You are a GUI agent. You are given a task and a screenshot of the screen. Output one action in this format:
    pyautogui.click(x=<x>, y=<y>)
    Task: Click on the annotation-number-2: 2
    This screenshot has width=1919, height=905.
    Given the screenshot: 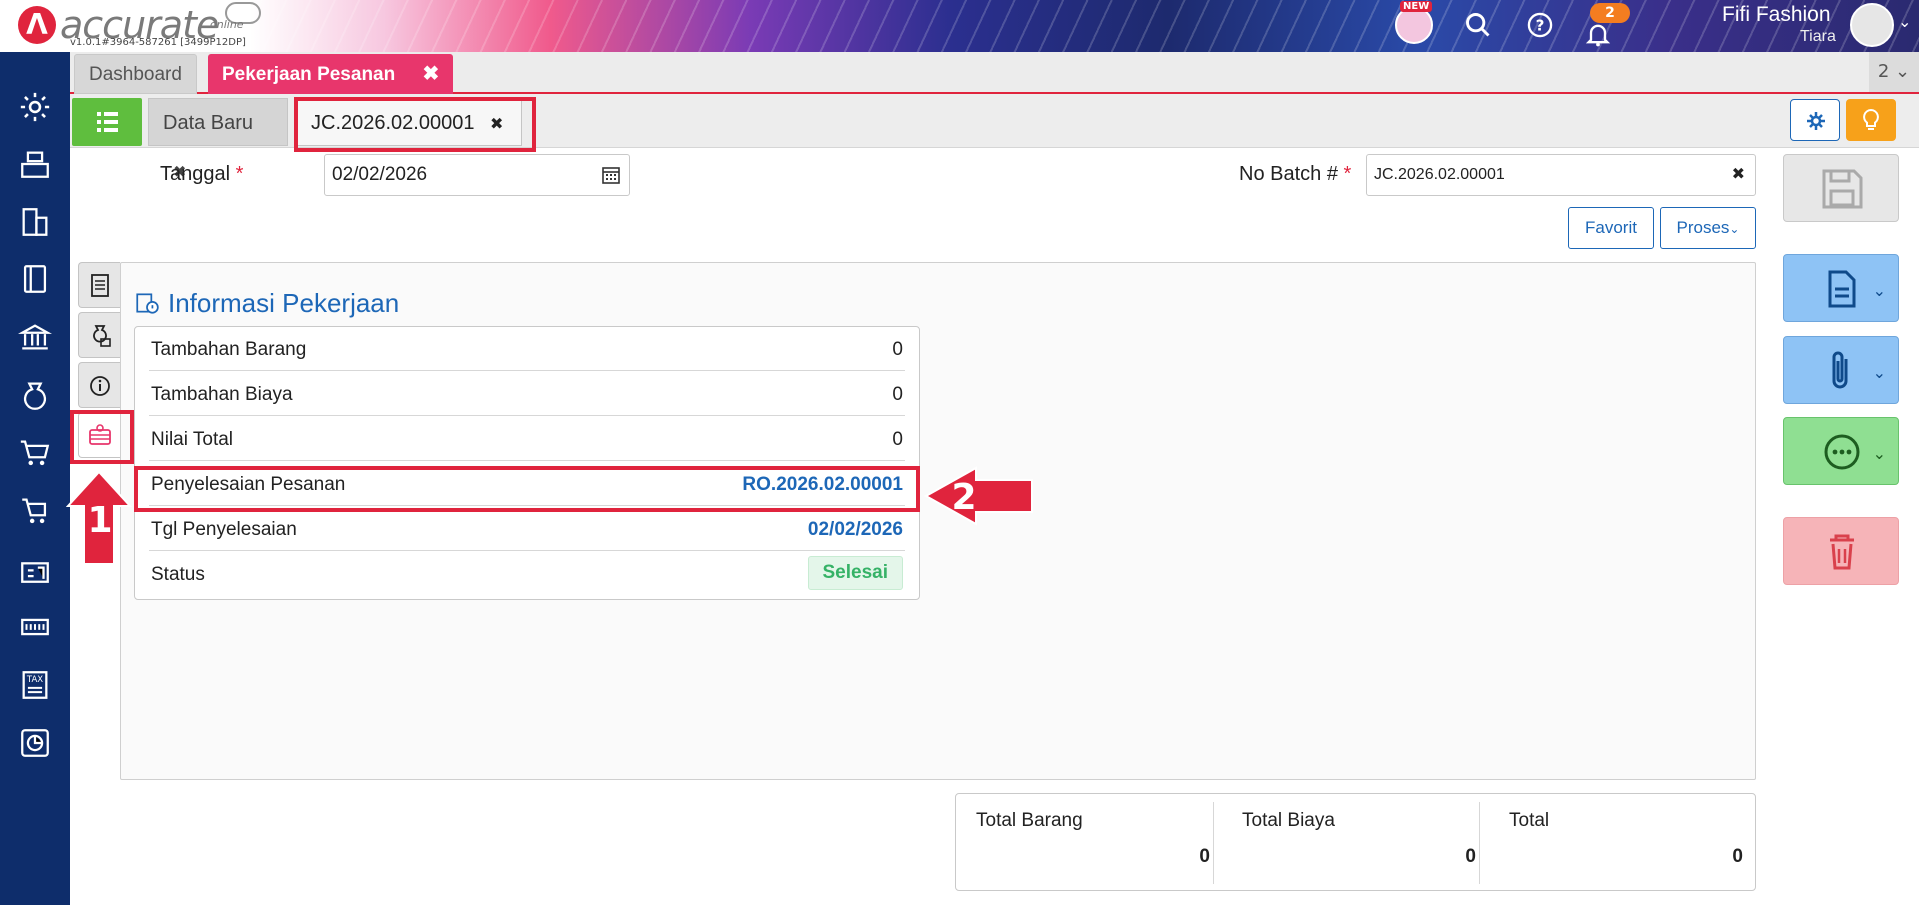 What is the action you would take?
    pyautogui.click(x=963, y=497)
    